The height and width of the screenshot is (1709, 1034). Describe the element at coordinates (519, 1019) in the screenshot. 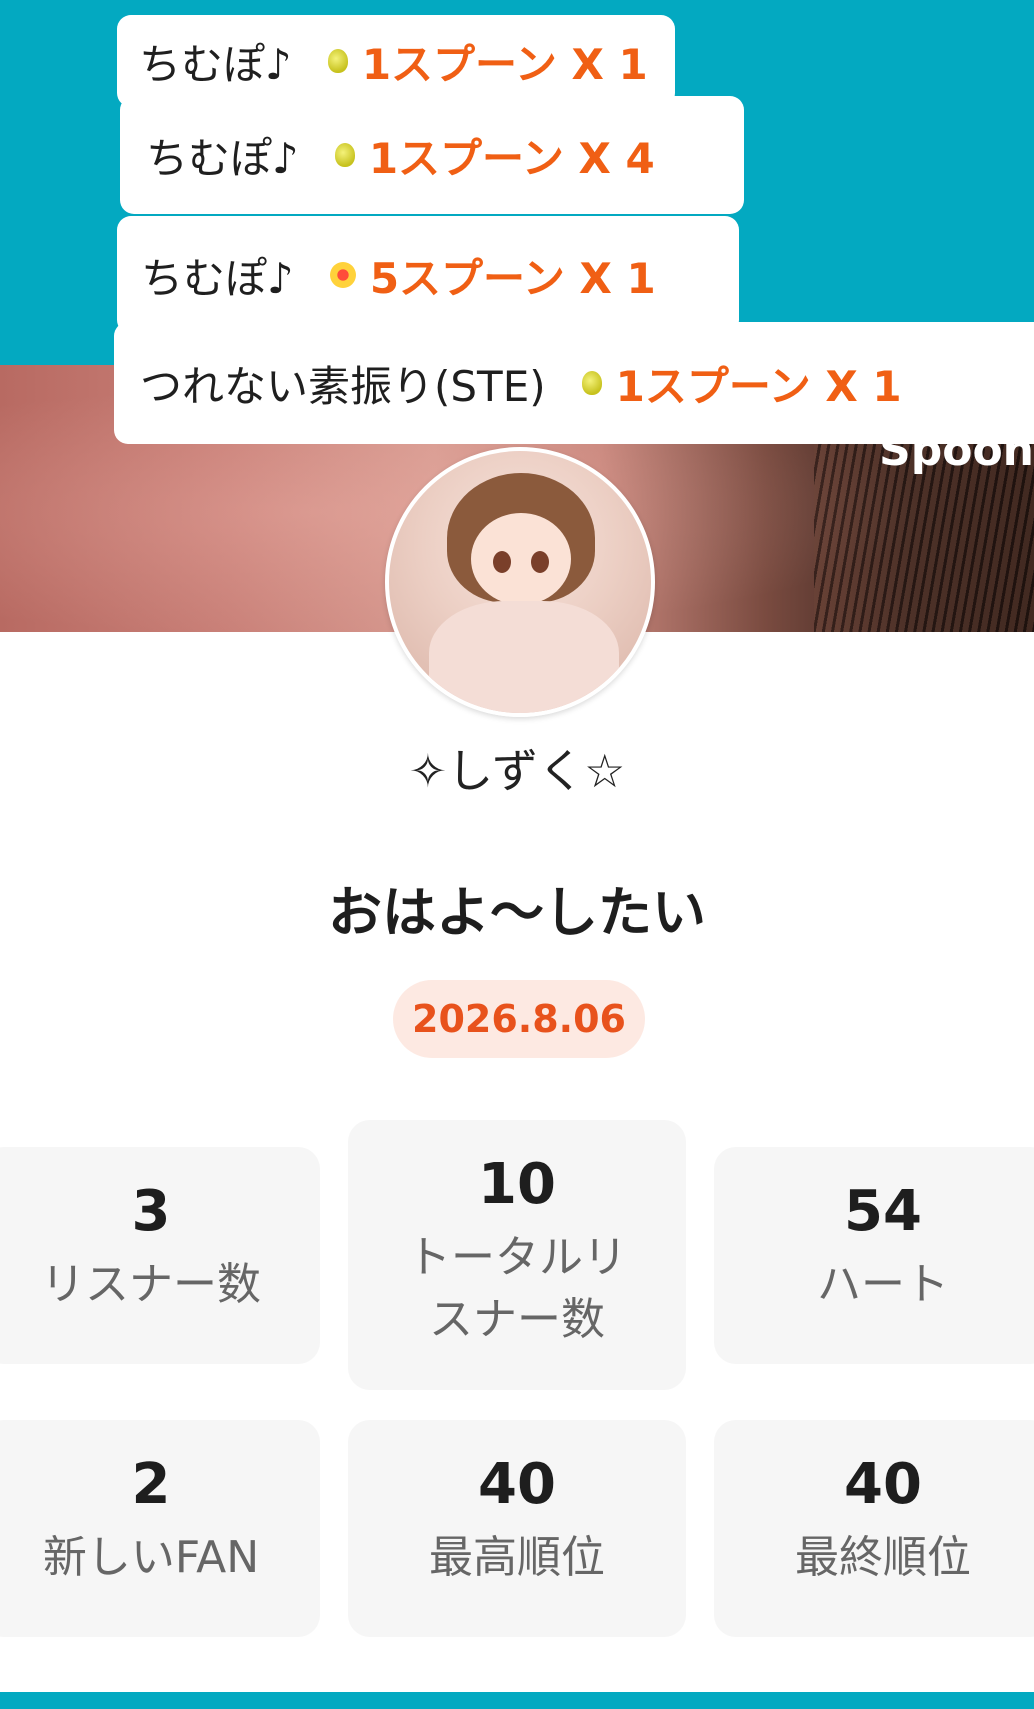

I see `date-badge: 2026.8.06` at that location.